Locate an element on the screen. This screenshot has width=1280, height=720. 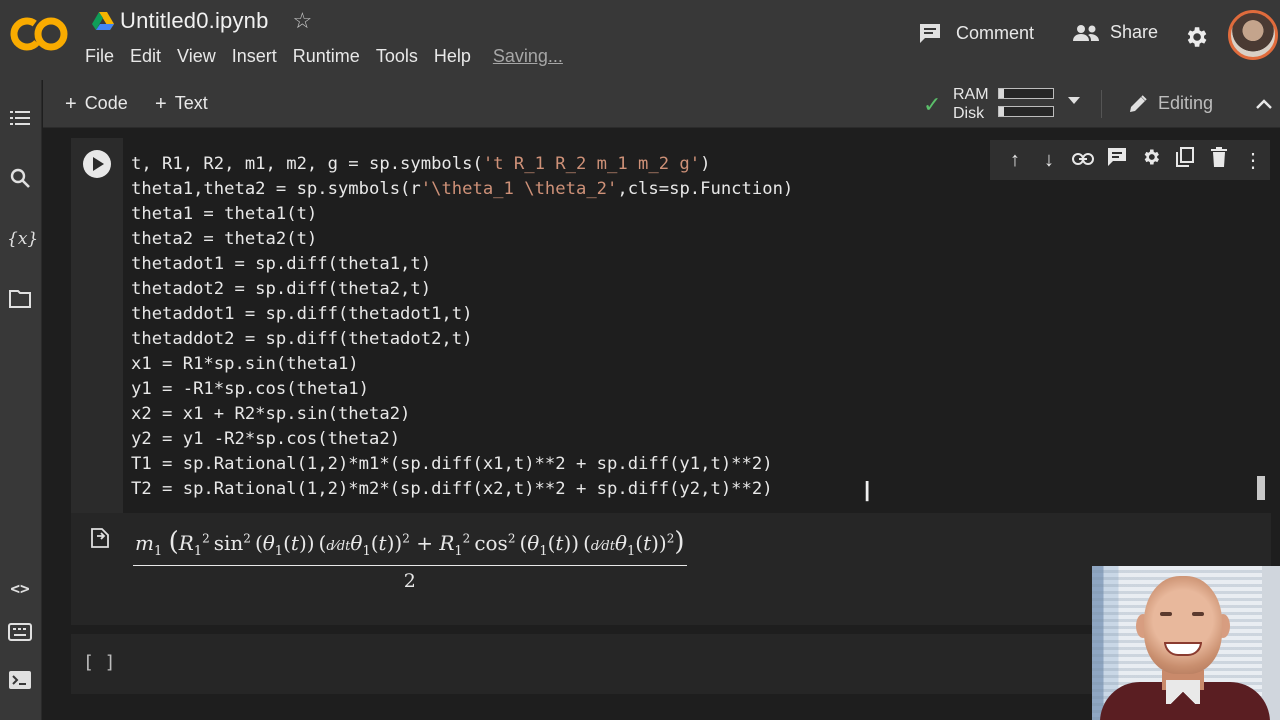
files-folder-icon is located at coordinates (20, 301).